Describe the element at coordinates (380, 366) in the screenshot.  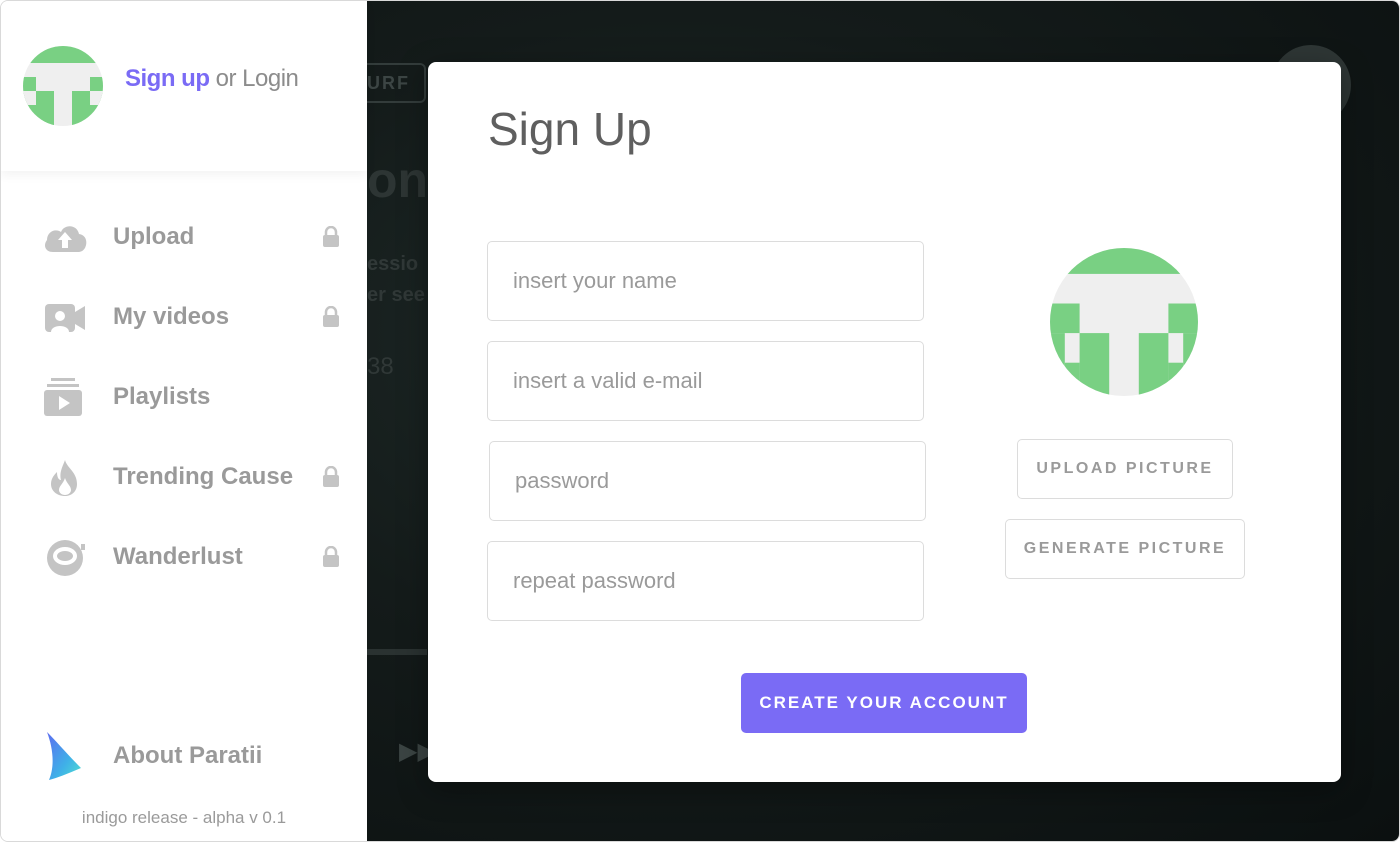
I see `video-stat-number: 38` at that location.